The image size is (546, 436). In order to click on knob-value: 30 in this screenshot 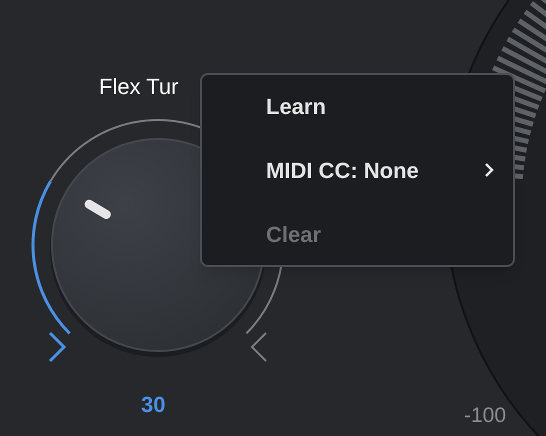, I will do `click(153, 405)`.